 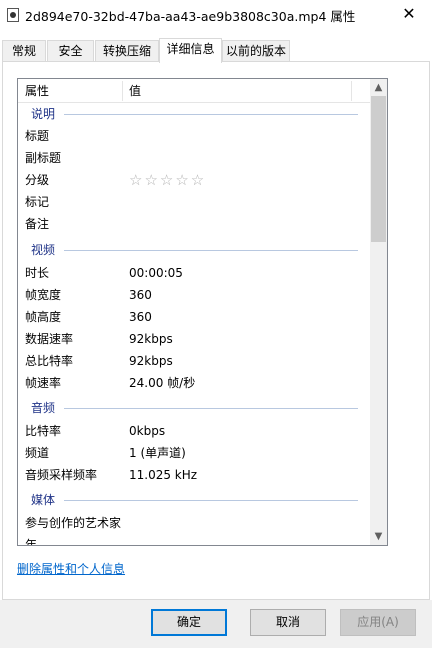 What do you see at coordinates (189, 622) in the screenshot?
I see `ok-button: 确定` at bounding box center [189, 622].